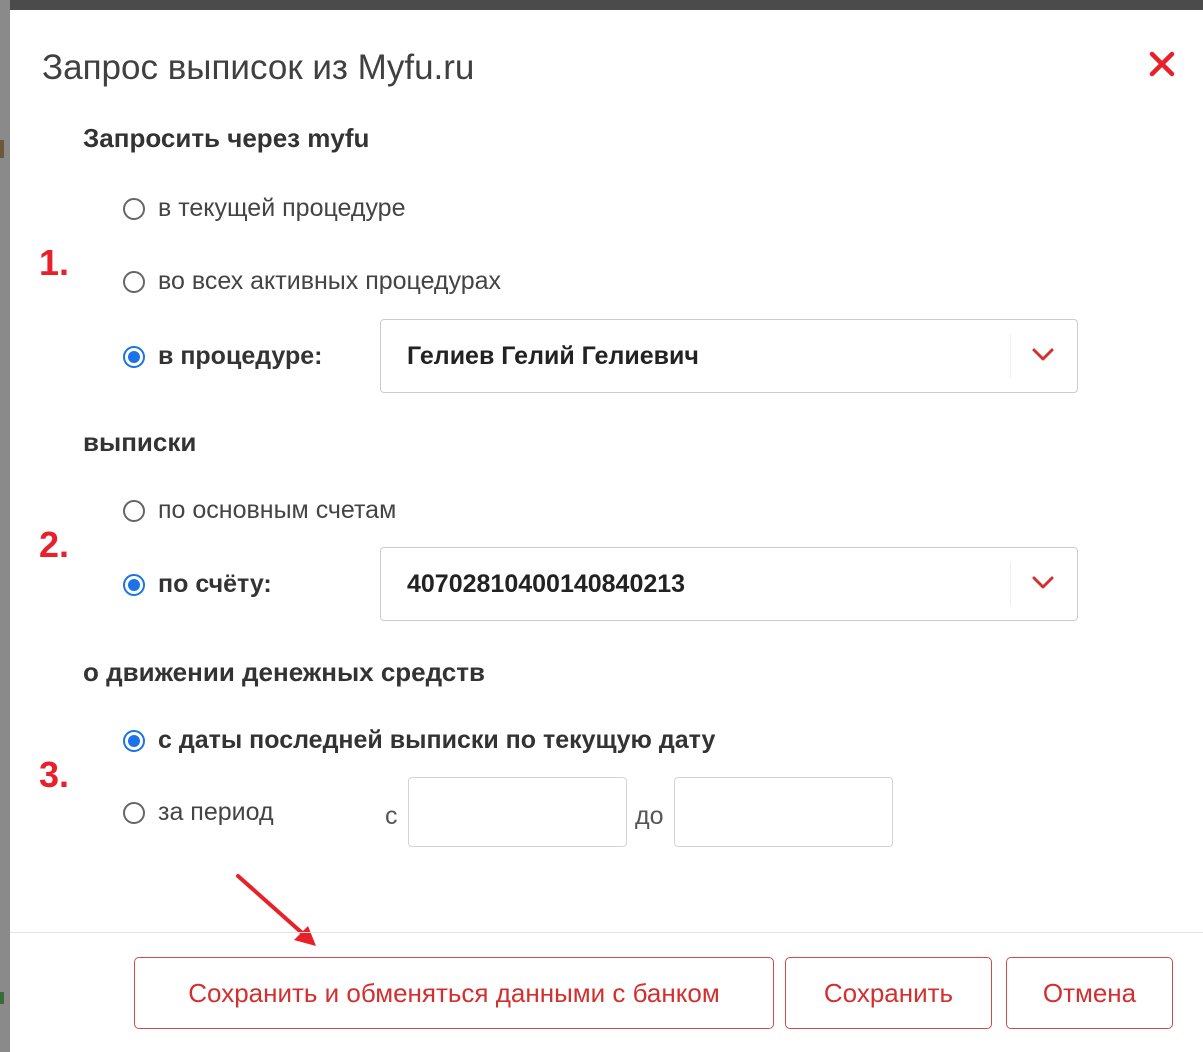  I want to click on background-page-edge, so click(5, 526).